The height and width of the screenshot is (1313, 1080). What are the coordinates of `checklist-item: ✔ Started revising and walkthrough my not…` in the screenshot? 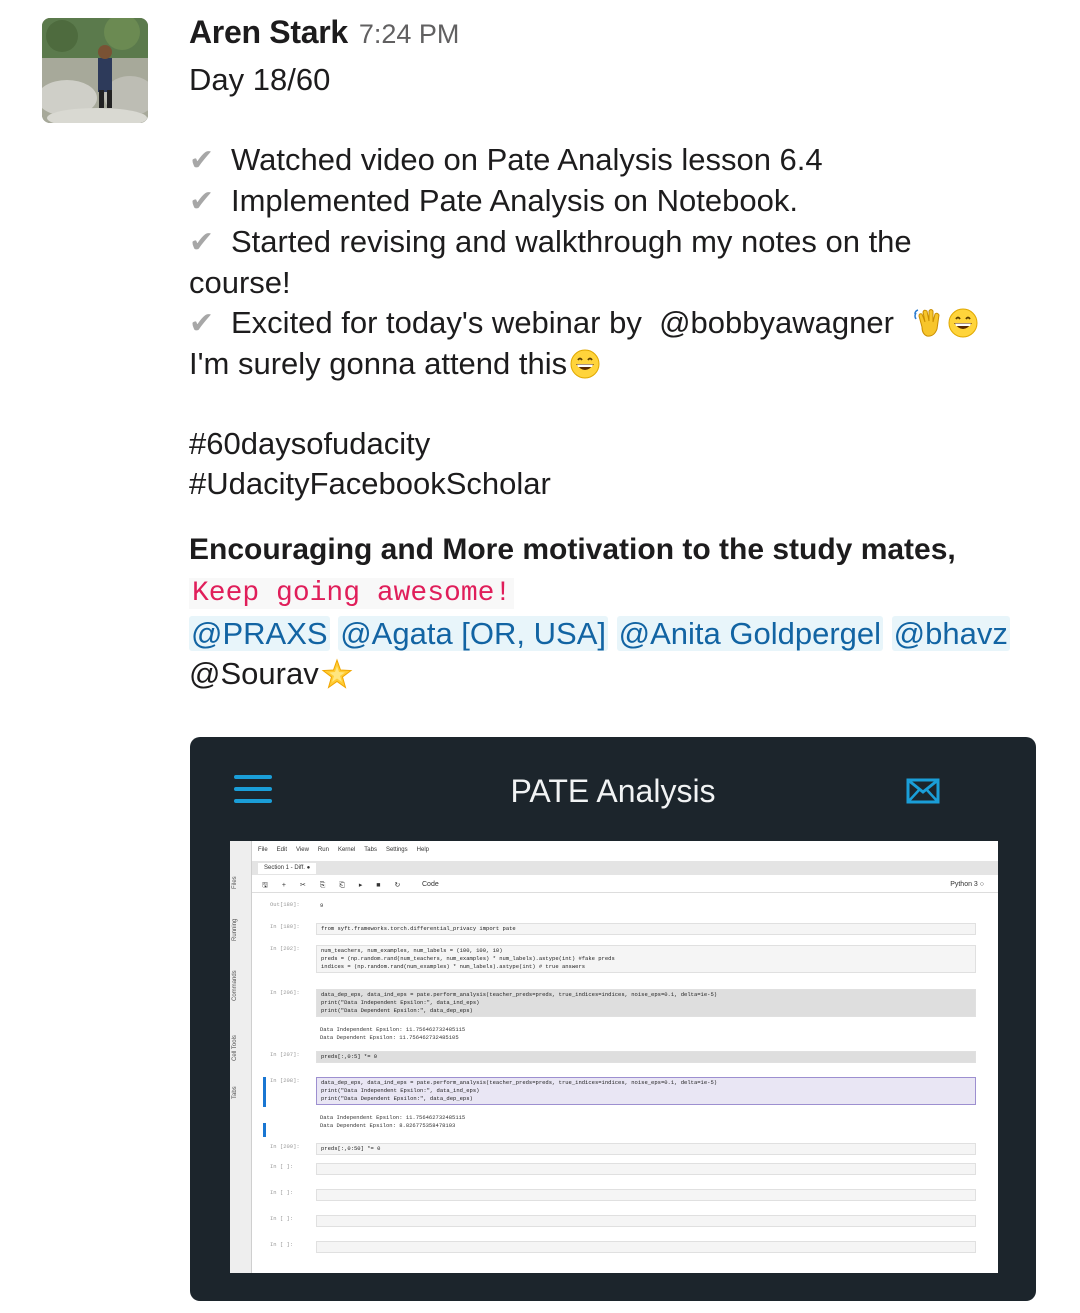 It's located at (624, 242).